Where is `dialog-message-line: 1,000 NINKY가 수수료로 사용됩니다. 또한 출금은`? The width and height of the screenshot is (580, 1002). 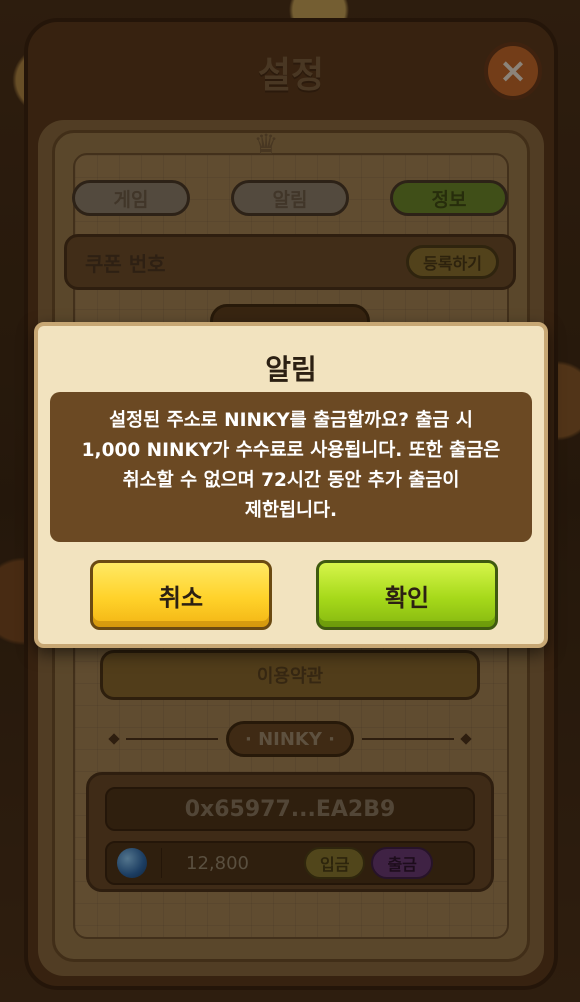
dialog-message-line: 1,000 NINKY가 수수료로 사용됩니다. 또한 출금은 is located at coordinates (291, 450).